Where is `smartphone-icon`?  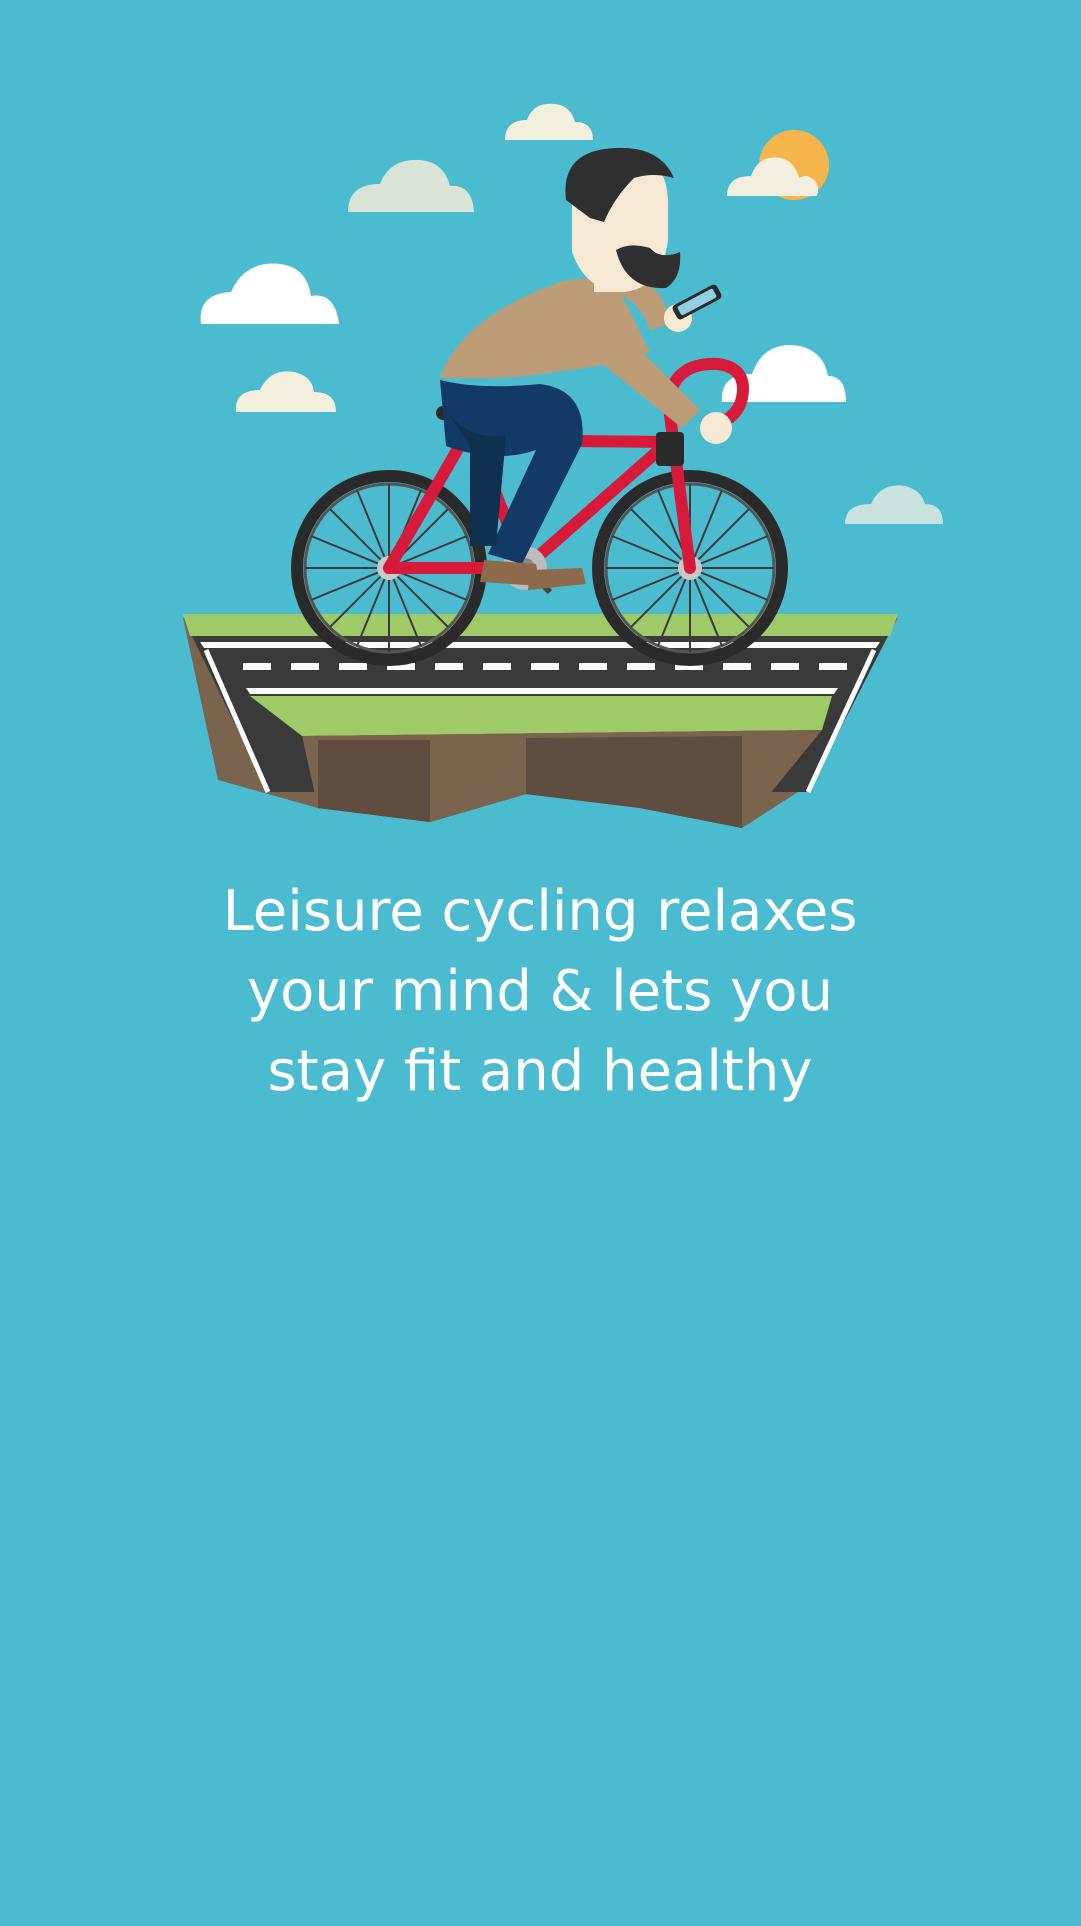
smartphone-icon is located at coordinates (697, 302).